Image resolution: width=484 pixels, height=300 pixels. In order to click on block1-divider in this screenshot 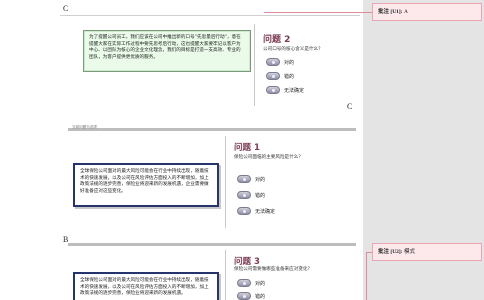, I will do `click(254, 65)`.